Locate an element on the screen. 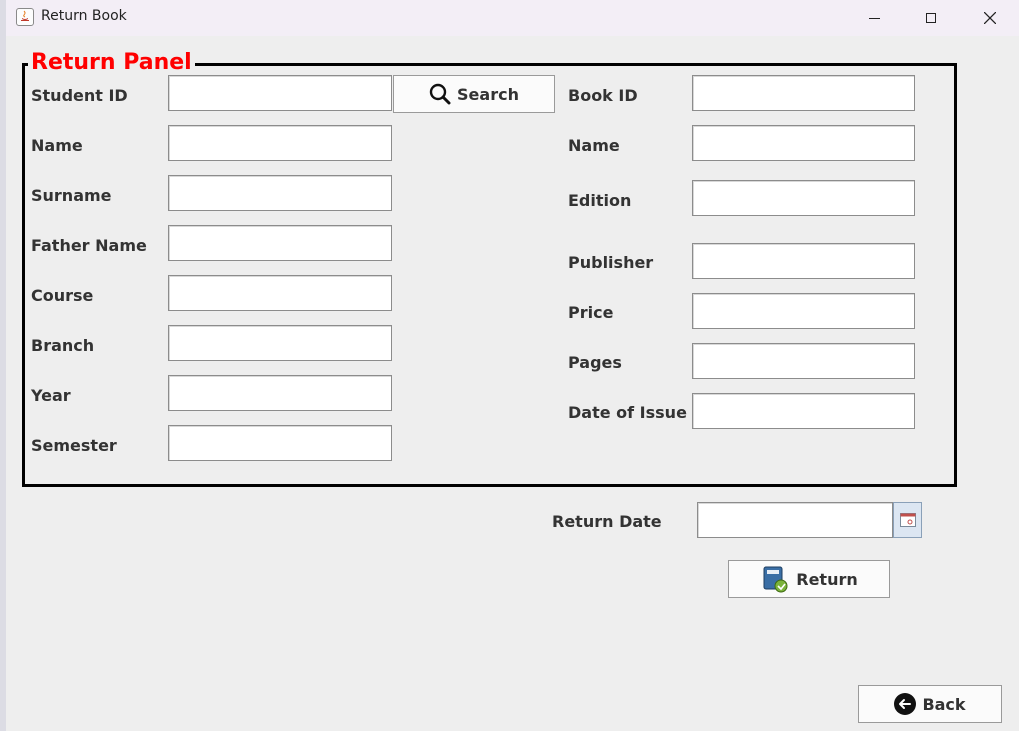  course-input is located at coordinates (280, 293).